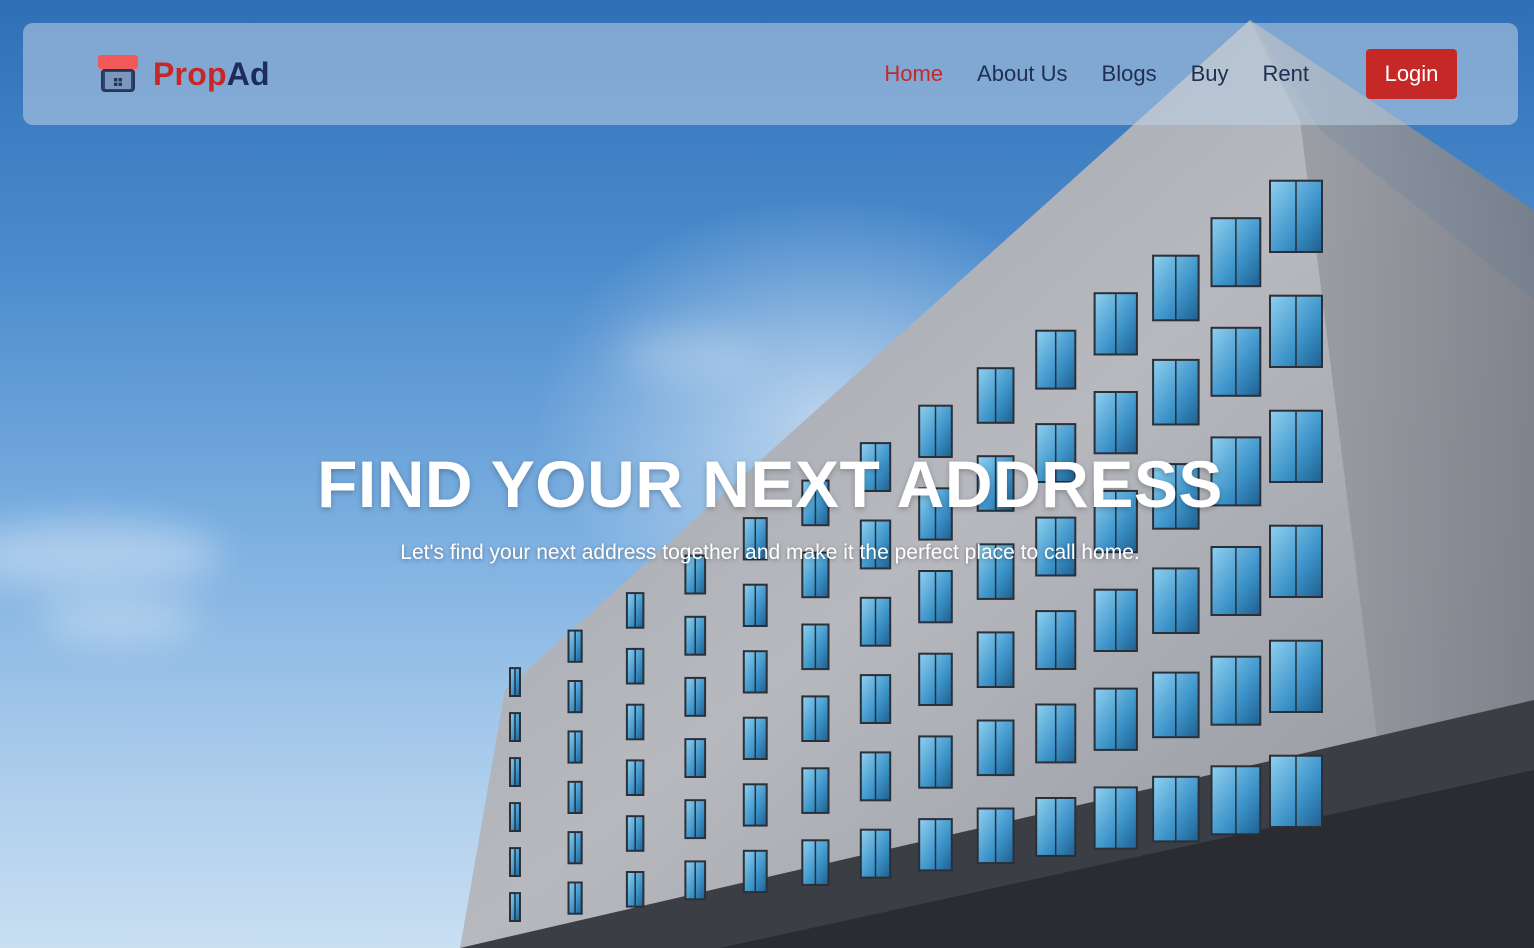 This screenshot has width=1534, height=948. What do you see at coordinates (1411, 74) in the screenshot?
I see `login-button: Login` at bounding box center [1411, 74].